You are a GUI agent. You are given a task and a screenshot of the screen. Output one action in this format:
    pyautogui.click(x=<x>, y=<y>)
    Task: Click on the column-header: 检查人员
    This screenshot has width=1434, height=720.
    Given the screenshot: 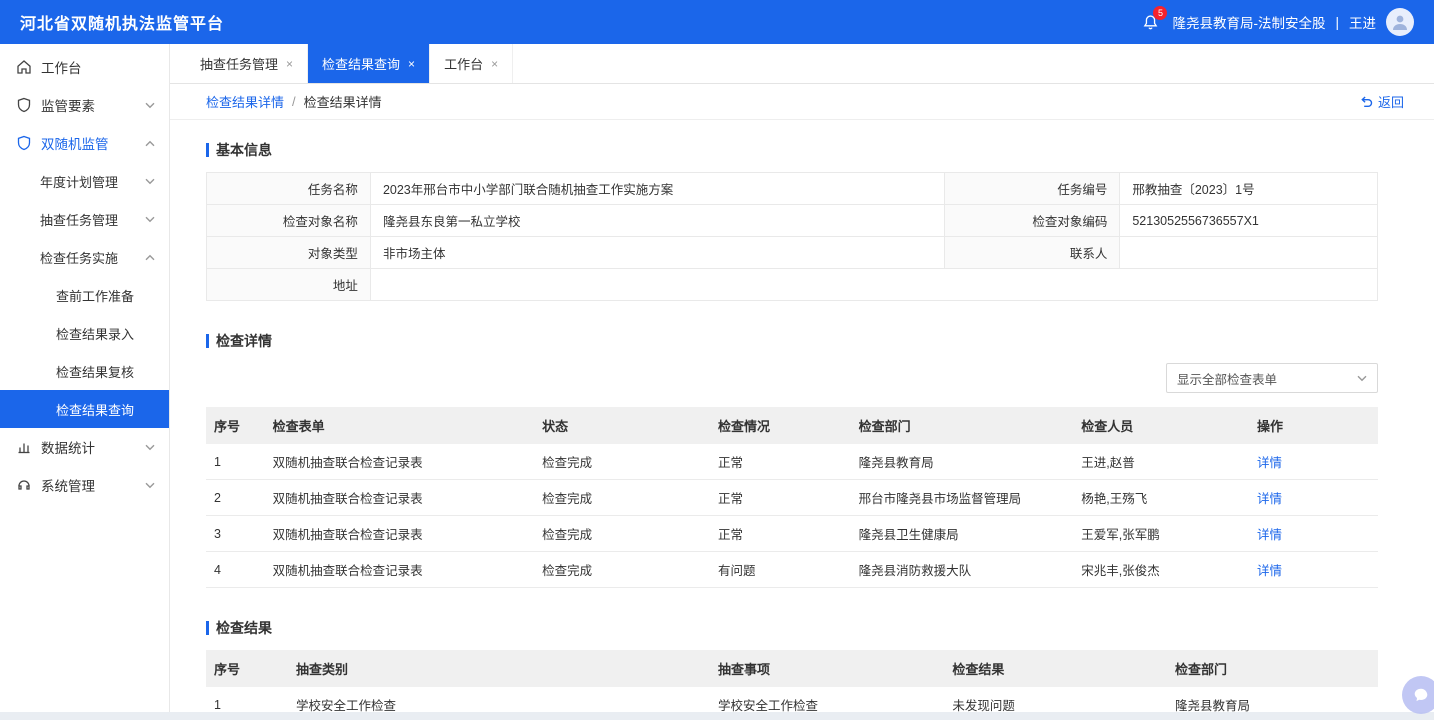 What is the action you would take?
    pyautogui.click(x=1161, y=425)
    